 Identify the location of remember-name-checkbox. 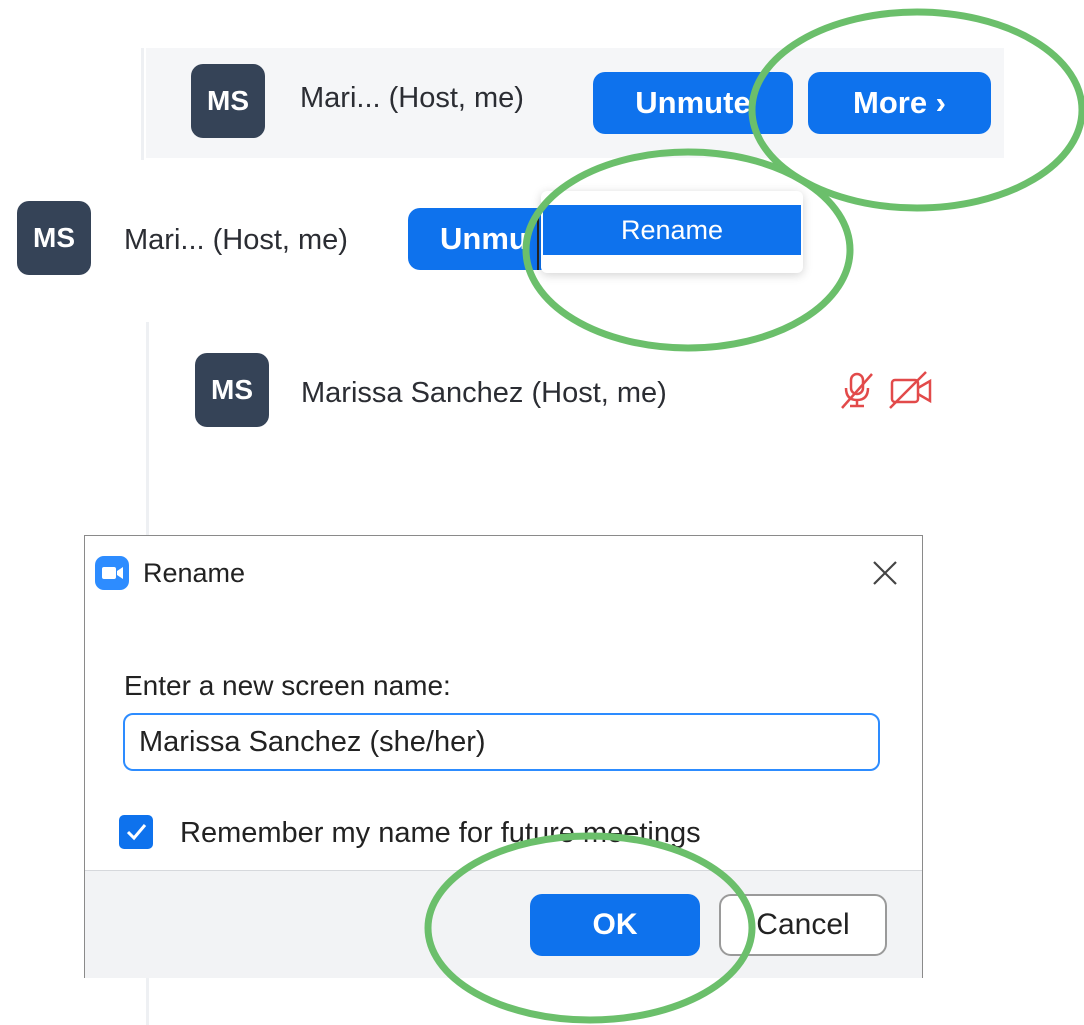
(136, 832).